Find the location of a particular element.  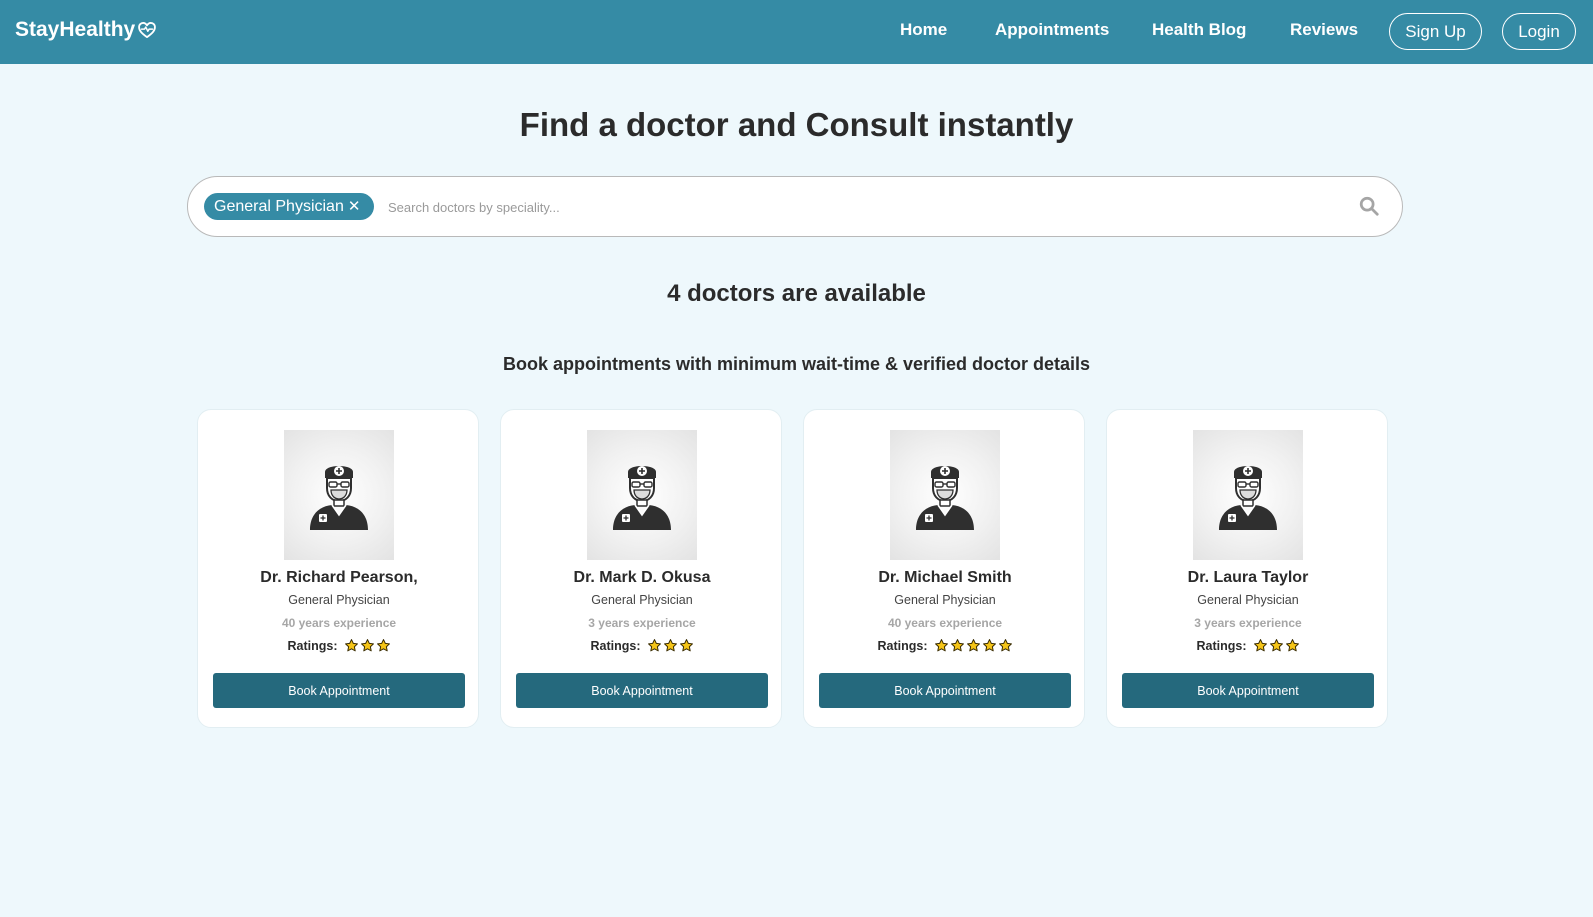

heart-pulse-icon is located at coordinates (147, 30).